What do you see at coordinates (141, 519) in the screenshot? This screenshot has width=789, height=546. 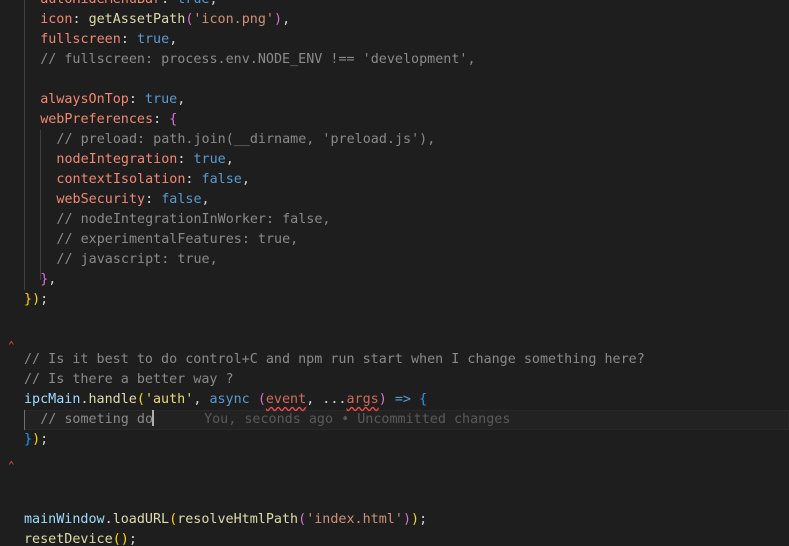 I see `code-token: loadURL` at bounding box center [141, 519].